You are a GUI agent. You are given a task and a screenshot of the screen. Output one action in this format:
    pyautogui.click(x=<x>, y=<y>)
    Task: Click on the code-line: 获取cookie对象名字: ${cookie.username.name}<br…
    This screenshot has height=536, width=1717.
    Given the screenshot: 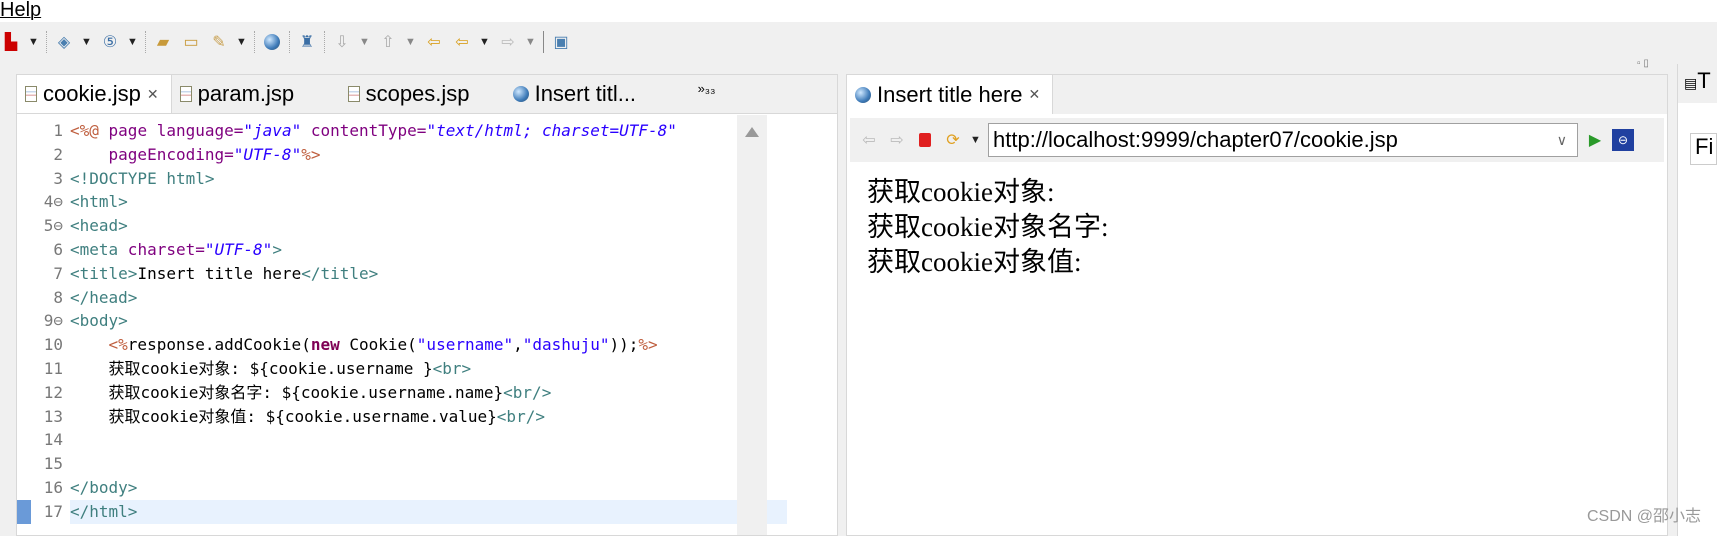 What is the action you would take?
    pyautogui.click(x=311, y=393)
    